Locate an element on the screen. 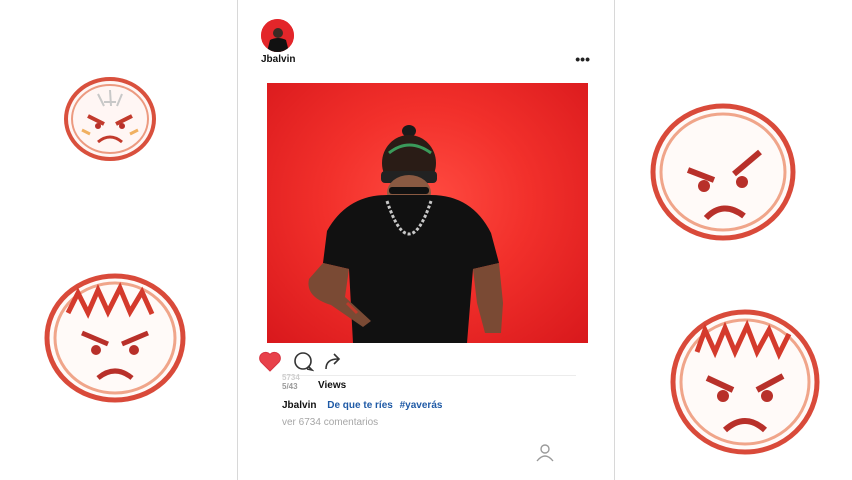 The width and height of the screenshot is (852, 480). post-actions-bar is located at coordinates (428, 362).